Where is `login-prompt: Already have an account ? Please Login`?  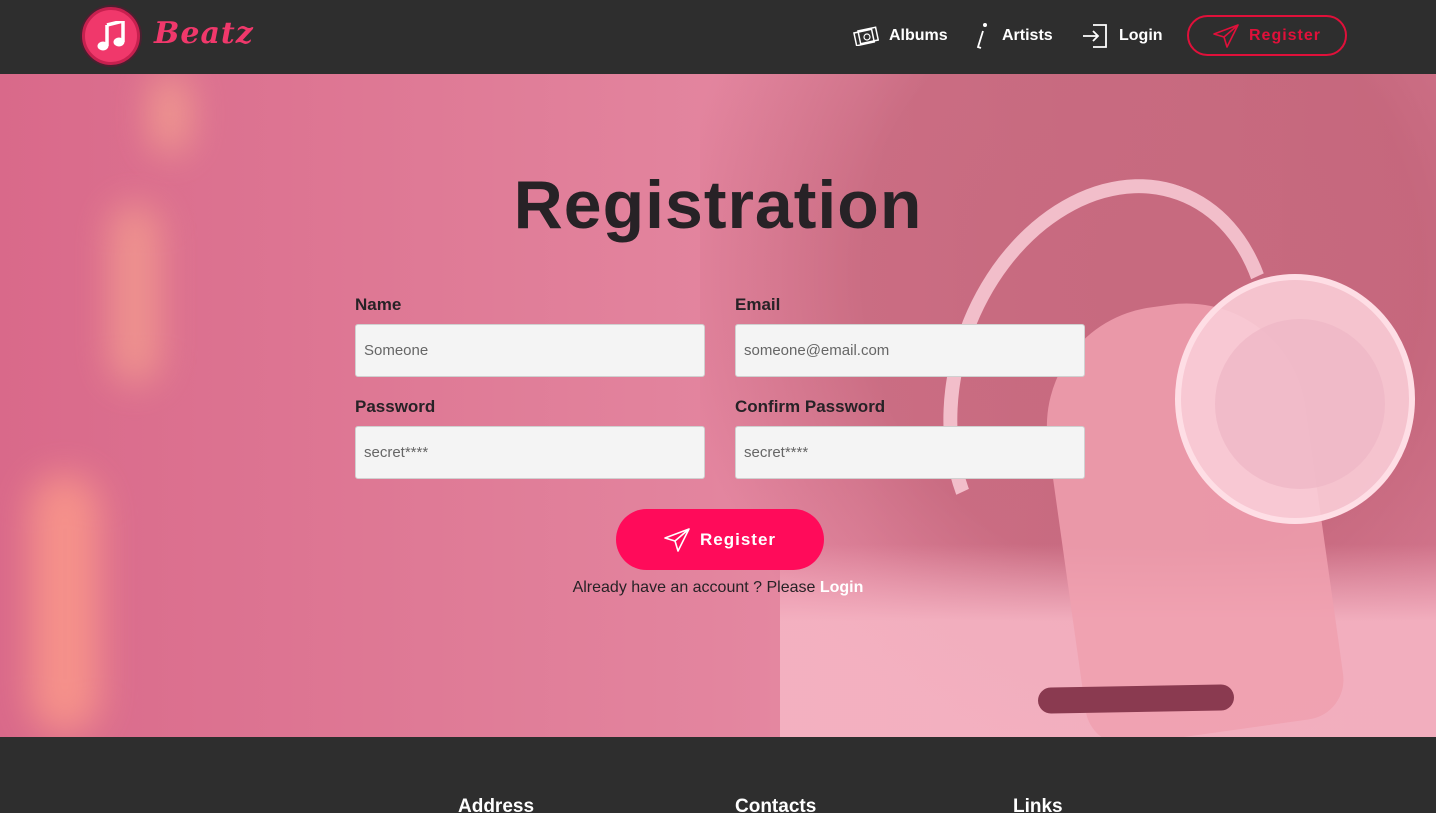
login-prompt: Already have an account ? Please Login is located at coordinates (718, 588).